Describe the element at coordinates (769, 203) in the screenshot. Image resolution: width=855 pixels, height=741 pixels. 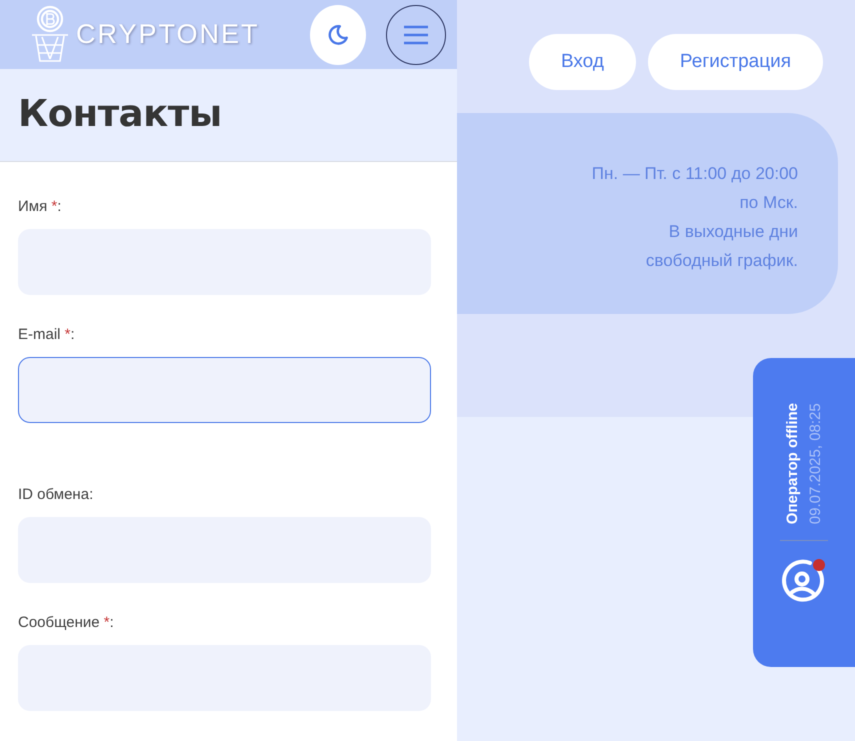
I see `schedule-text: по Мск.` at that location.